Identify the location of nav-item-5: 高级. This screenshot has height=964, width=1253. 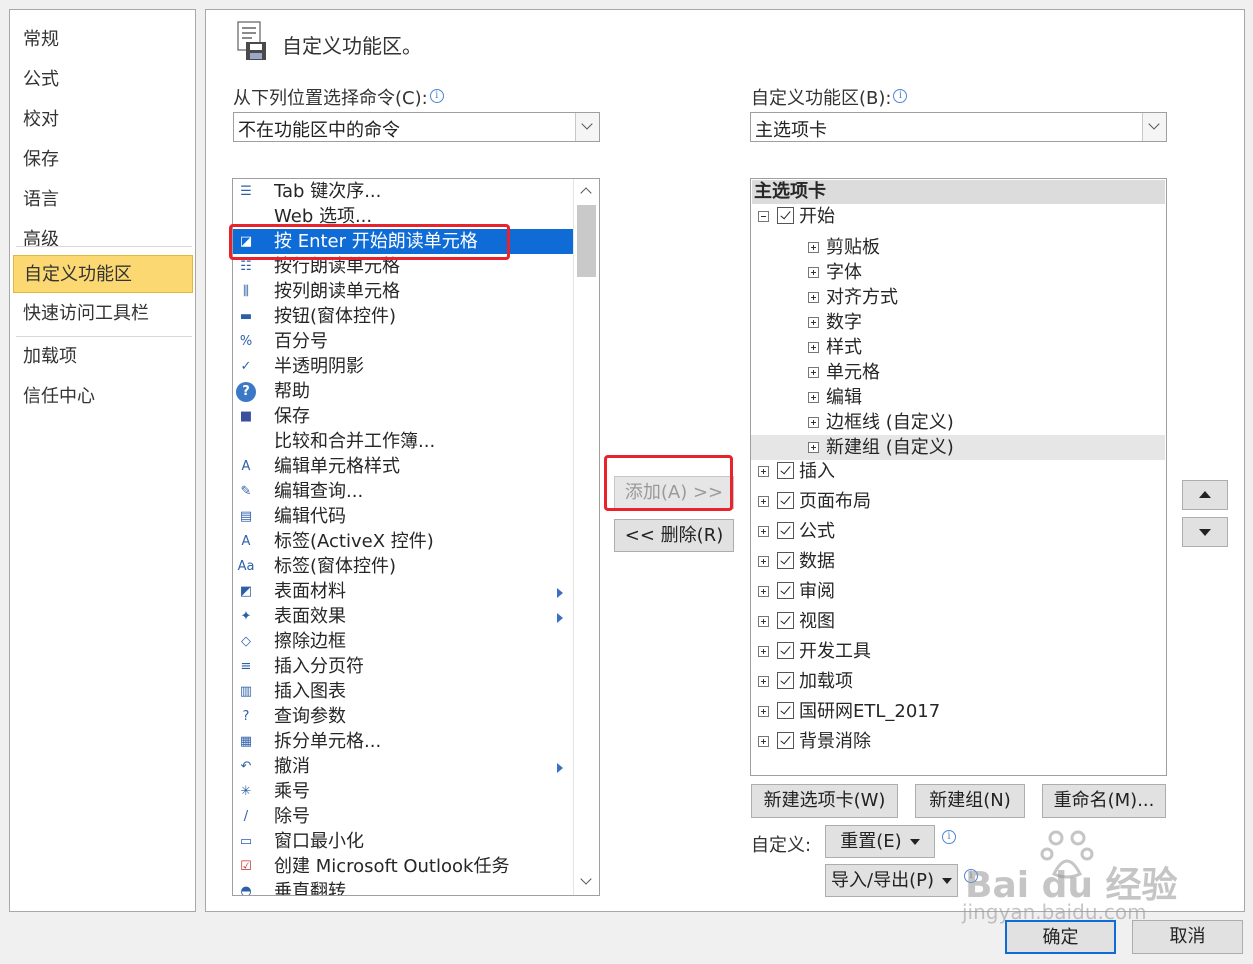
(103, 240).